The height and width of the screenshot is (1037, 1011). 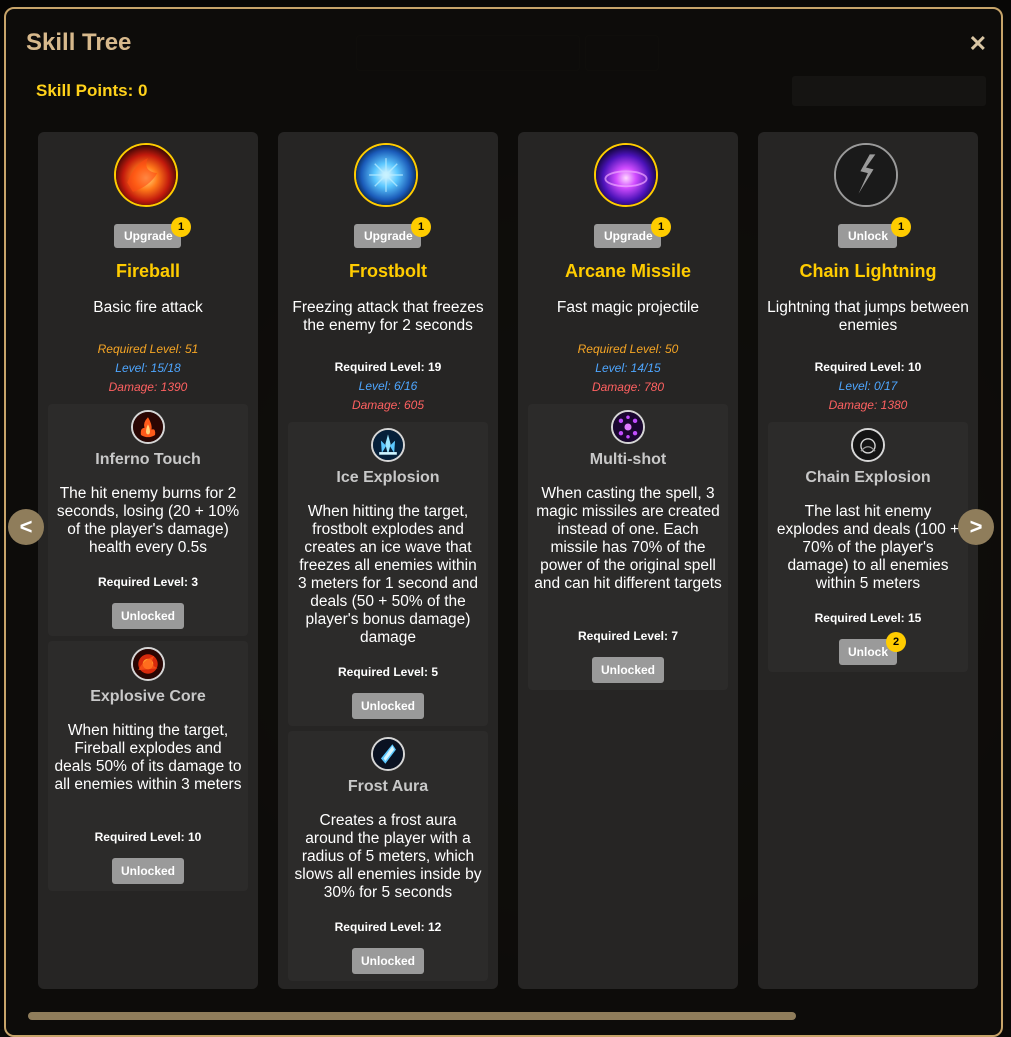 I want to click on cost-badge: 2, so click(x=896, y=642).